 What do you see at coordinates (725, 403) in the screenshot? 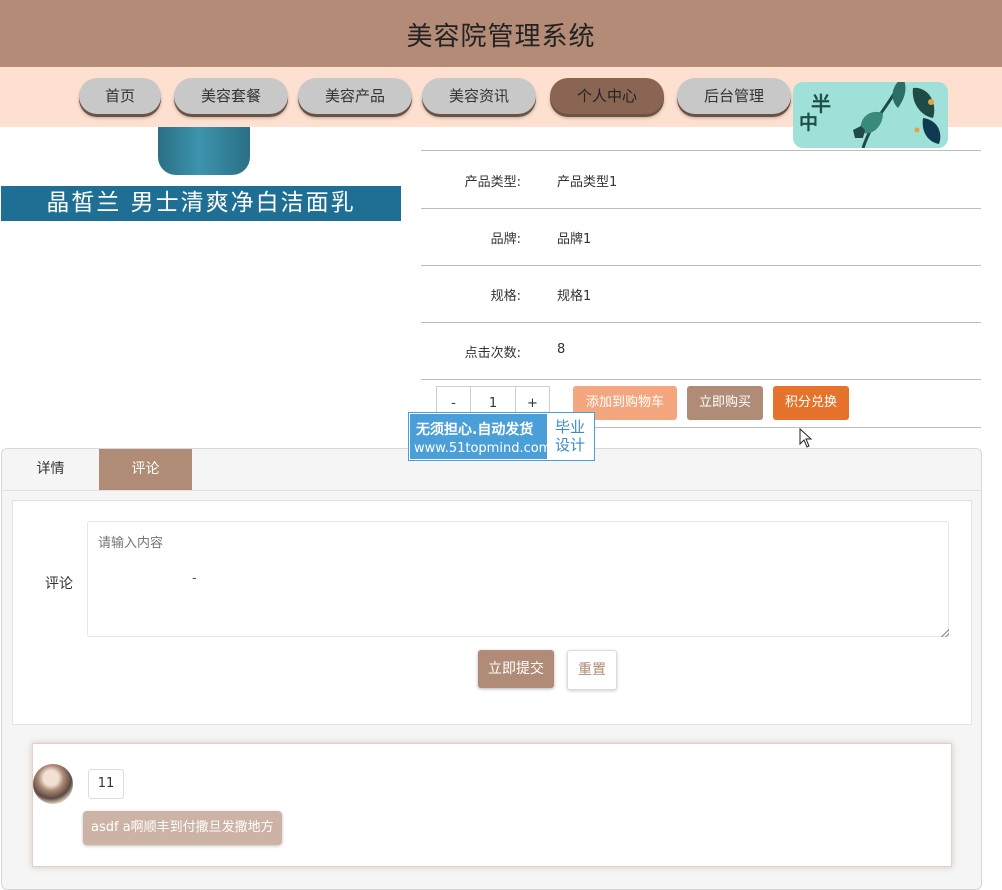
I see `buy-now-button: 立即购买` at bounding box center [725, 403].